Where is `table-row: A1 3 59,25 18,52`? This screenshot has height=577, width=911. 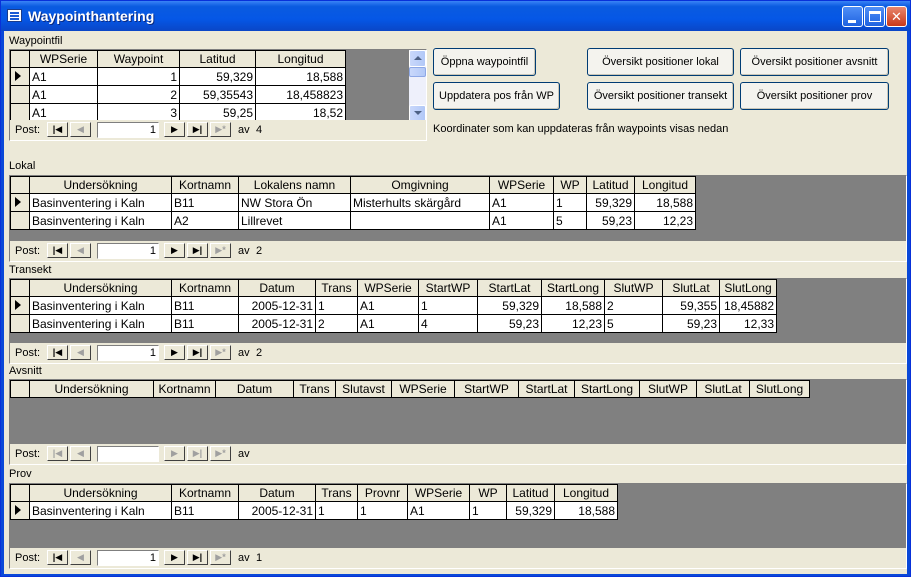
table-row: A1 3 59,25 18,52 is located at coordinates (180, 112).